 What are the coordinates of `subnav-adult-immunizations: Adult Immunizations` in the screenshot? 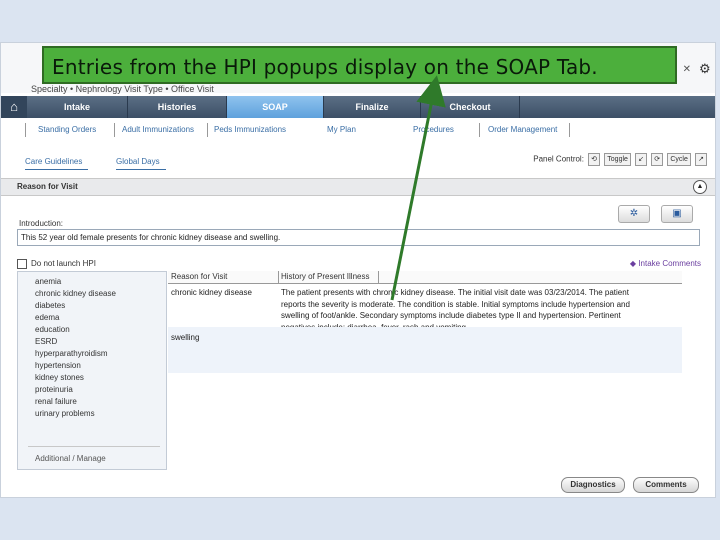 It's located at (158, 129).